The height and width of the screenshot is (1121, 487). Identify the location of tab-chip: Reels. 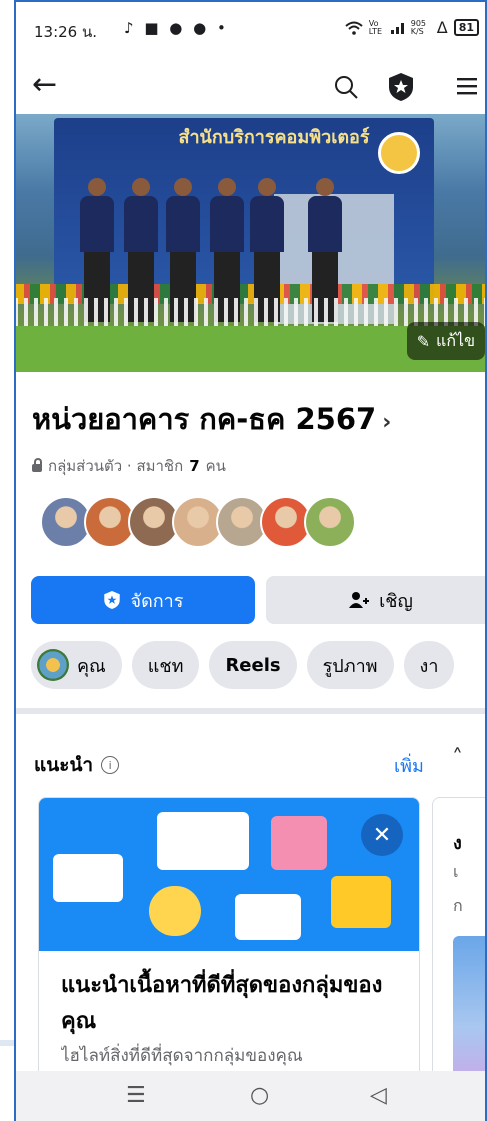
(253, 665).